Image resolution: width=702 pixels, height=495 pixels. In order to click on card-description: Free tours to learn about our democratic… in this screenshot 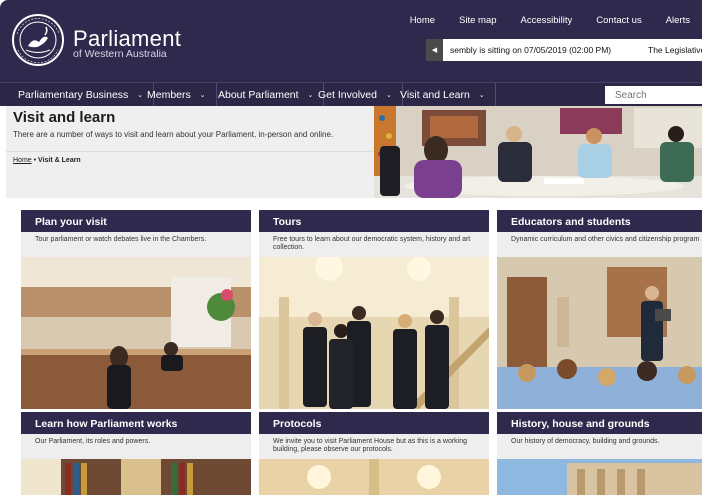, I will do `click(374, 244)`.